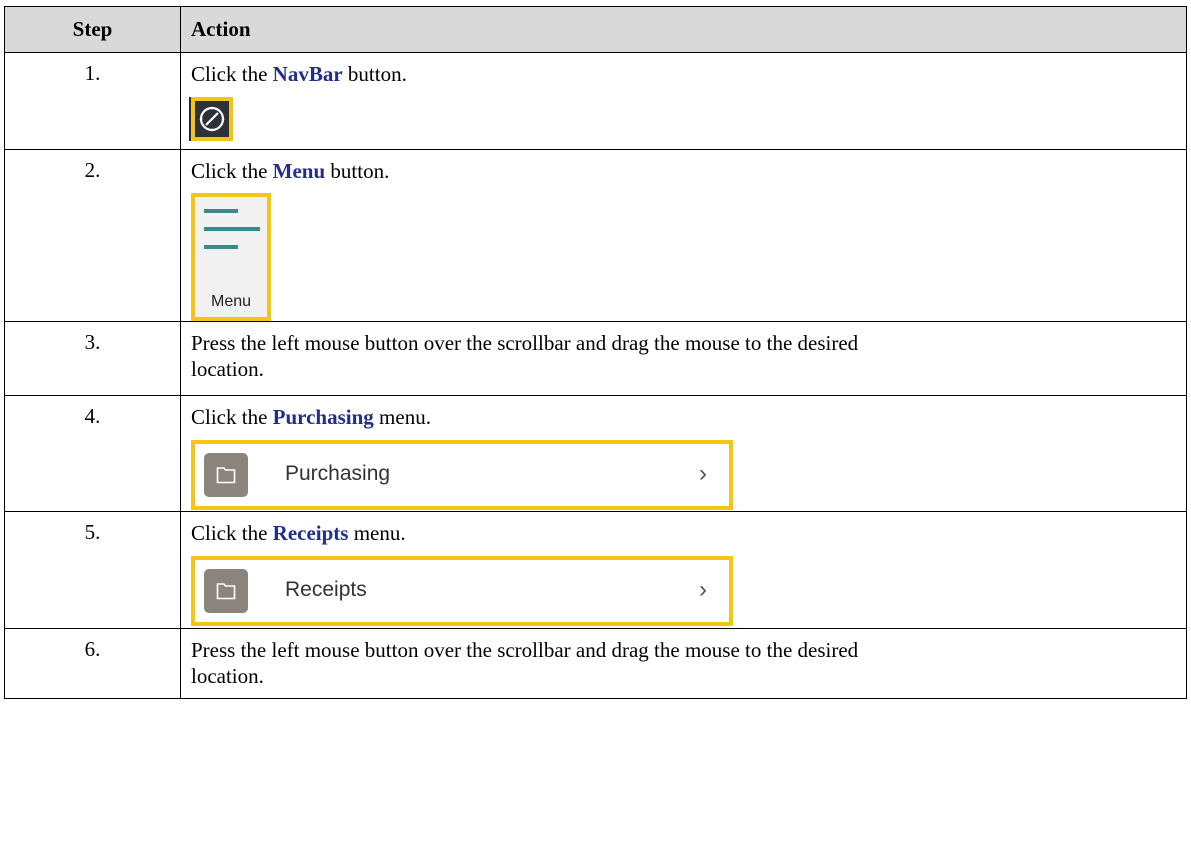 The width and height of the screenshot is (1191, 867). I want to click on compass-icon, so click(212, 119).